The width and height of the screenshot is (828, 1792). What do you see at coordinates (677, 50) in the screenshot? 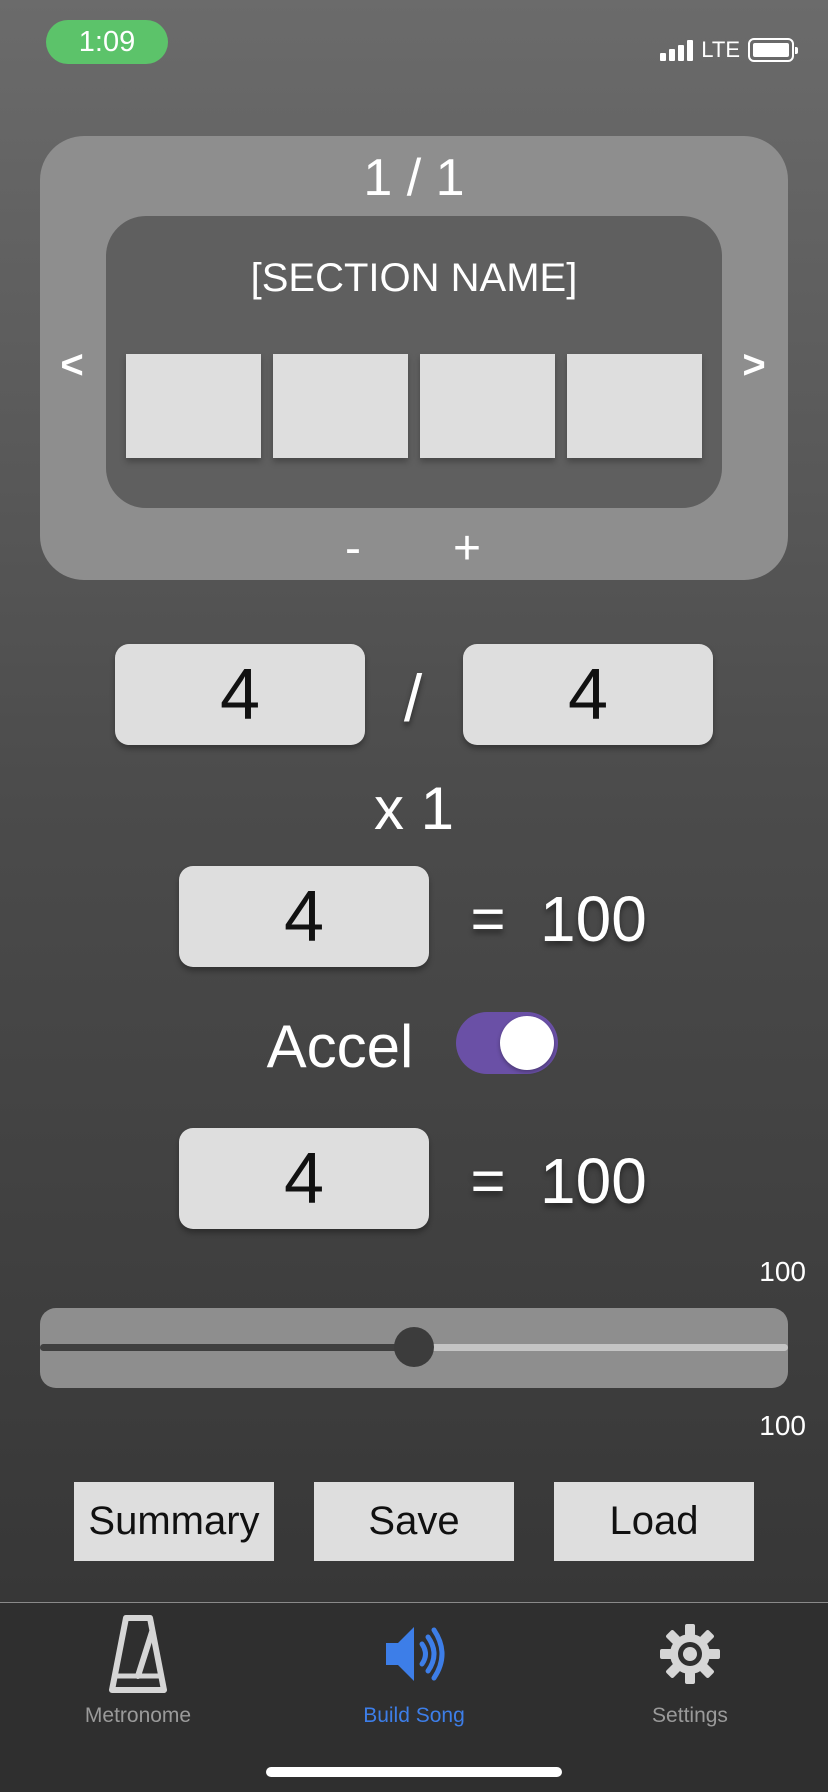
I see `signal-icon` at bounding box center [677, 50].